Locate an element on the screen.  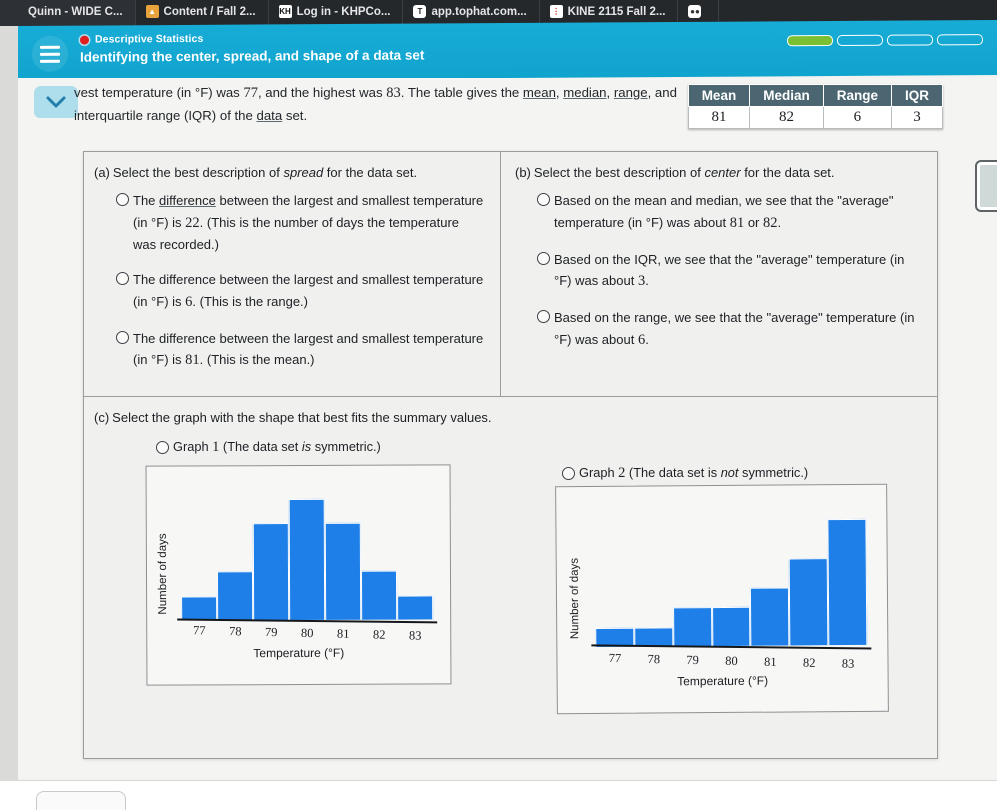
record-dot-icon is located at coordinates (84, 40).